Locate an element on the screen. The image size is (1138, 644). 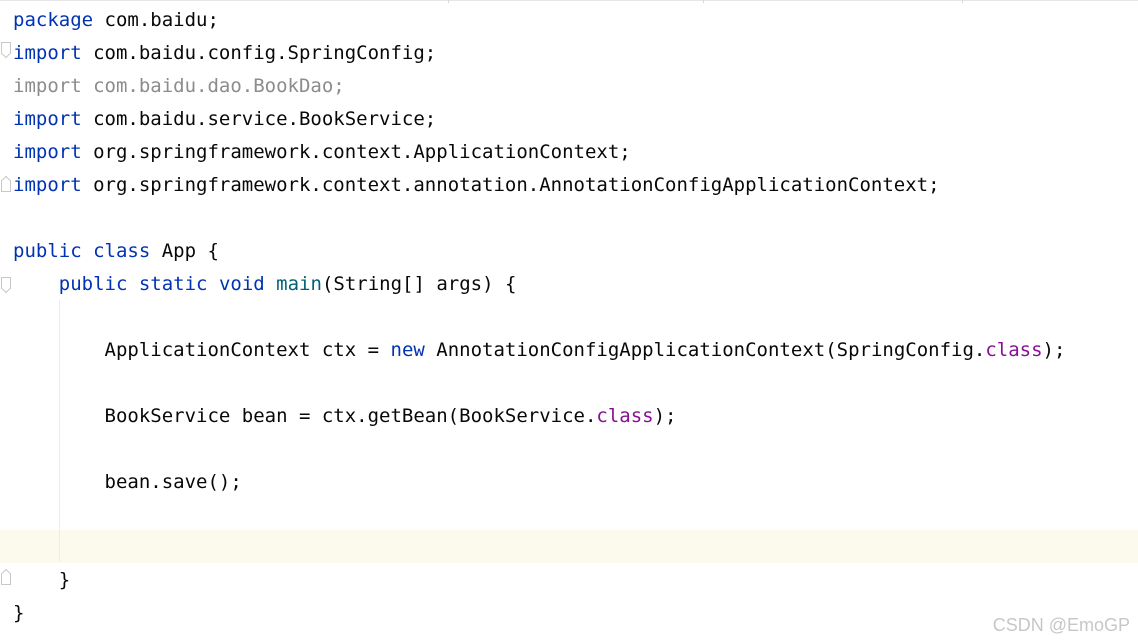
code-line-save: bean.save(); is located at coordinates (127, 482).